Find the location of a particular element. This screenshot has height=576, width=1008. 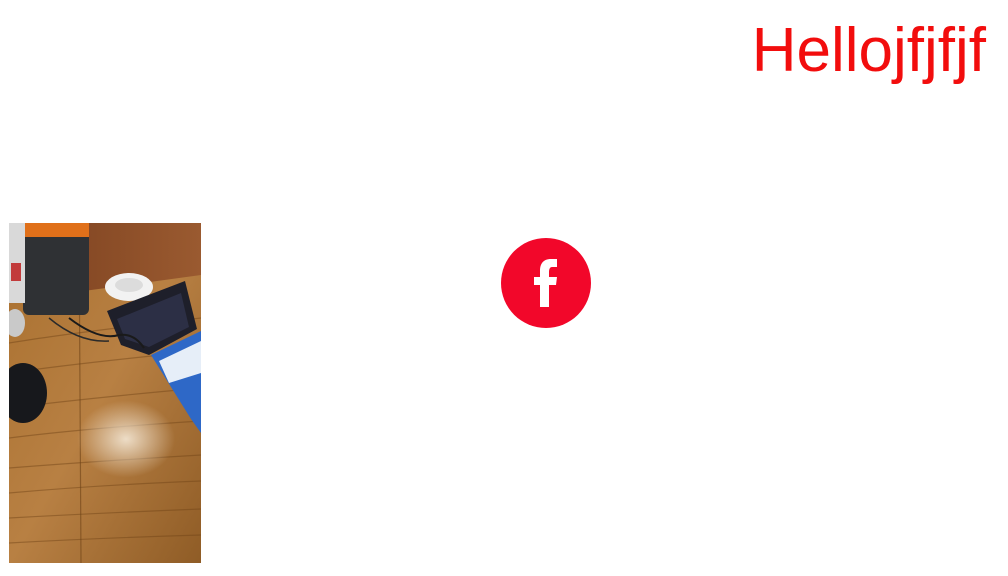

facebook-button is located at coordinates (546, 283).